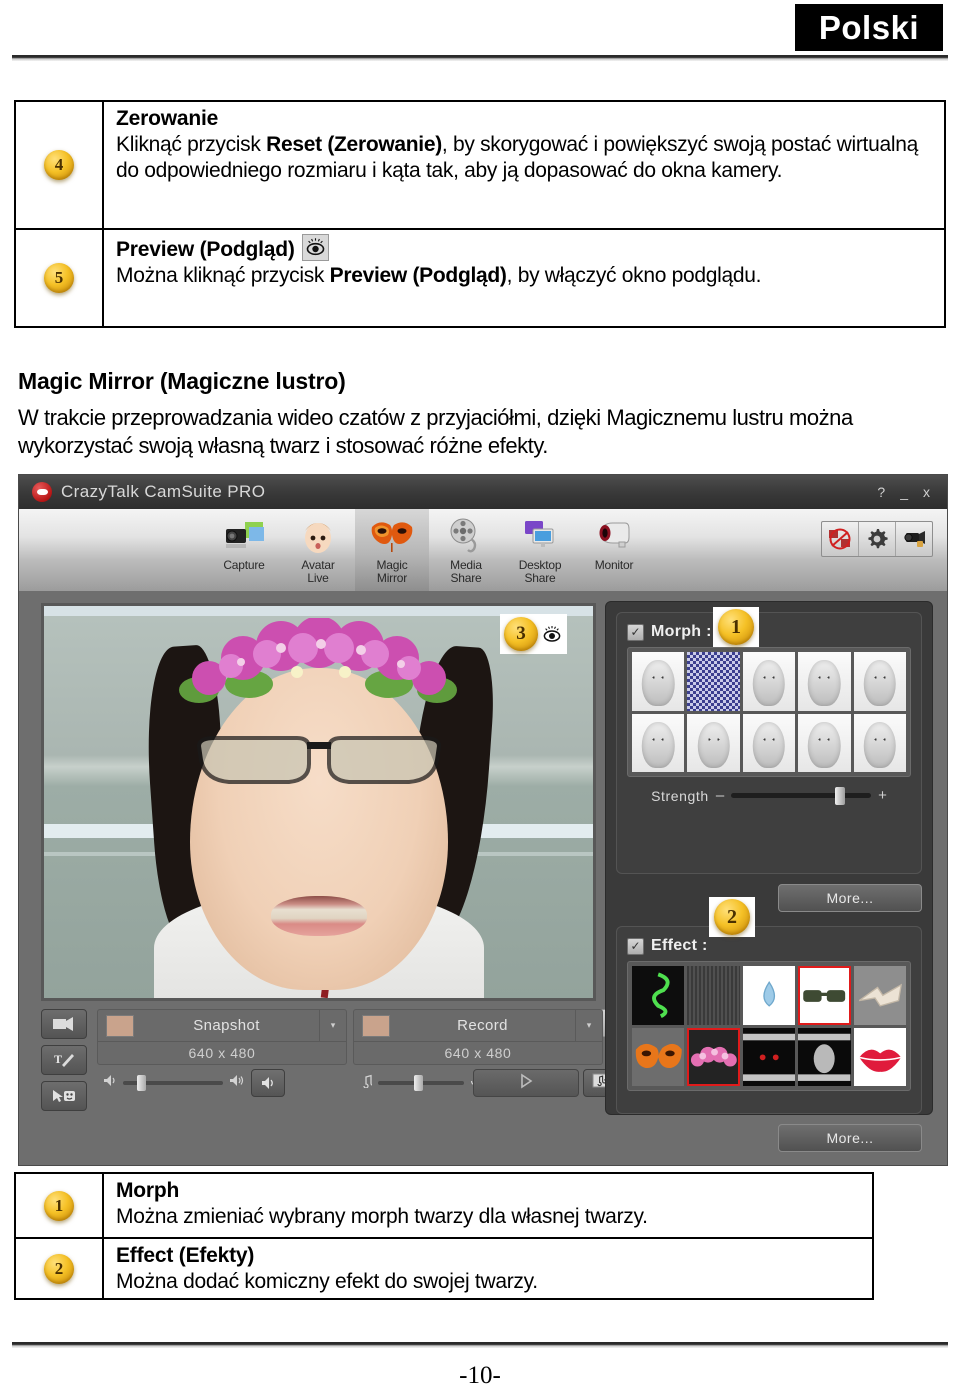 The width and height of the screenshot is (960, 1399). What do you see at coordinates (64, 1024) in the screenshot?
I see `camera-switch-icon` at bounding box center [64, 1024].